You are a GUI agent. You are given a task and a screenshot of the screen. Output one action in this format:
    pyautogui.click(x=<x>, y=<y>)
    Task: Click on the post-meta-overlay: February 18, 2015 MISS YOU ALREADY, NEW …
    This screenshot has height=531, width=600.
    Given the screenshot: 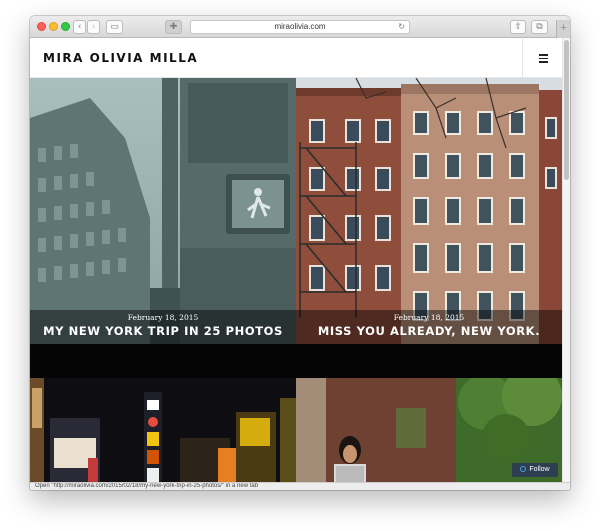 What is the action you would take?
    pyautogui.click(x=429, y=327)
    